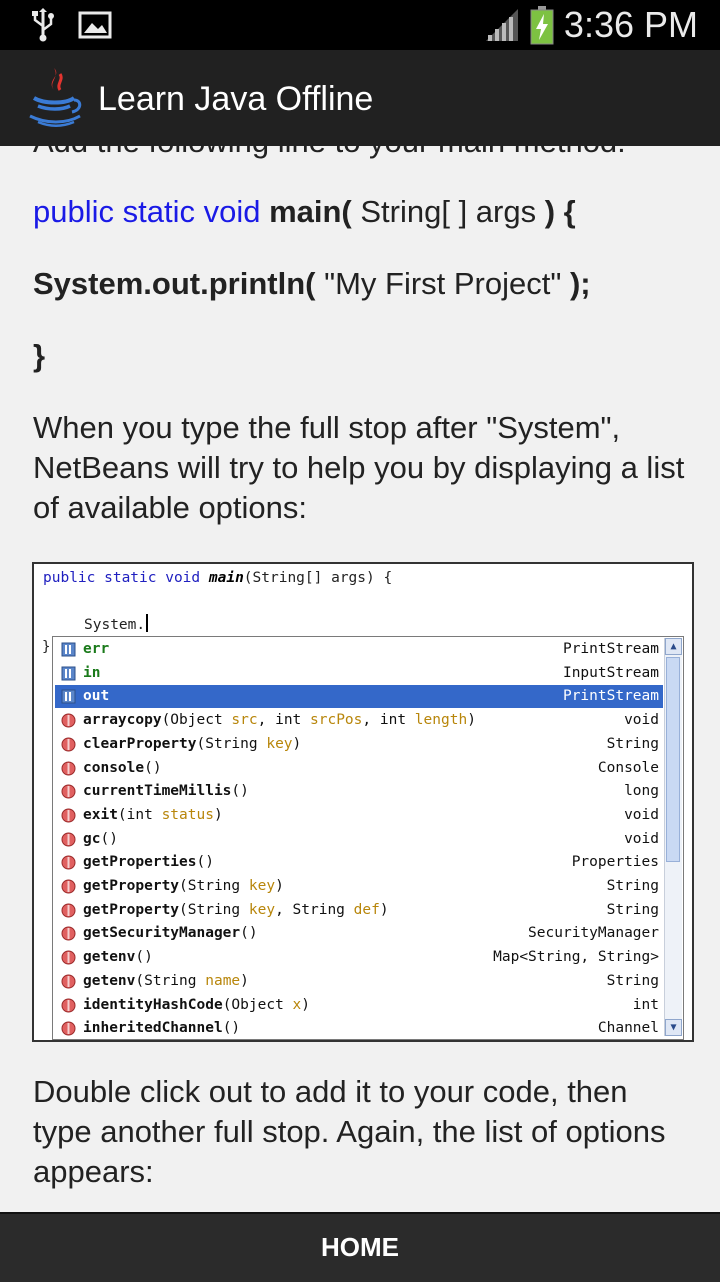 The width and height of the screenshot is (720, 1282). What do you see at coordinates (166, 791) in the screenshot?
I see `autocomplete-item-name: currentTimeMillis()` at bounding box center [166, 791].